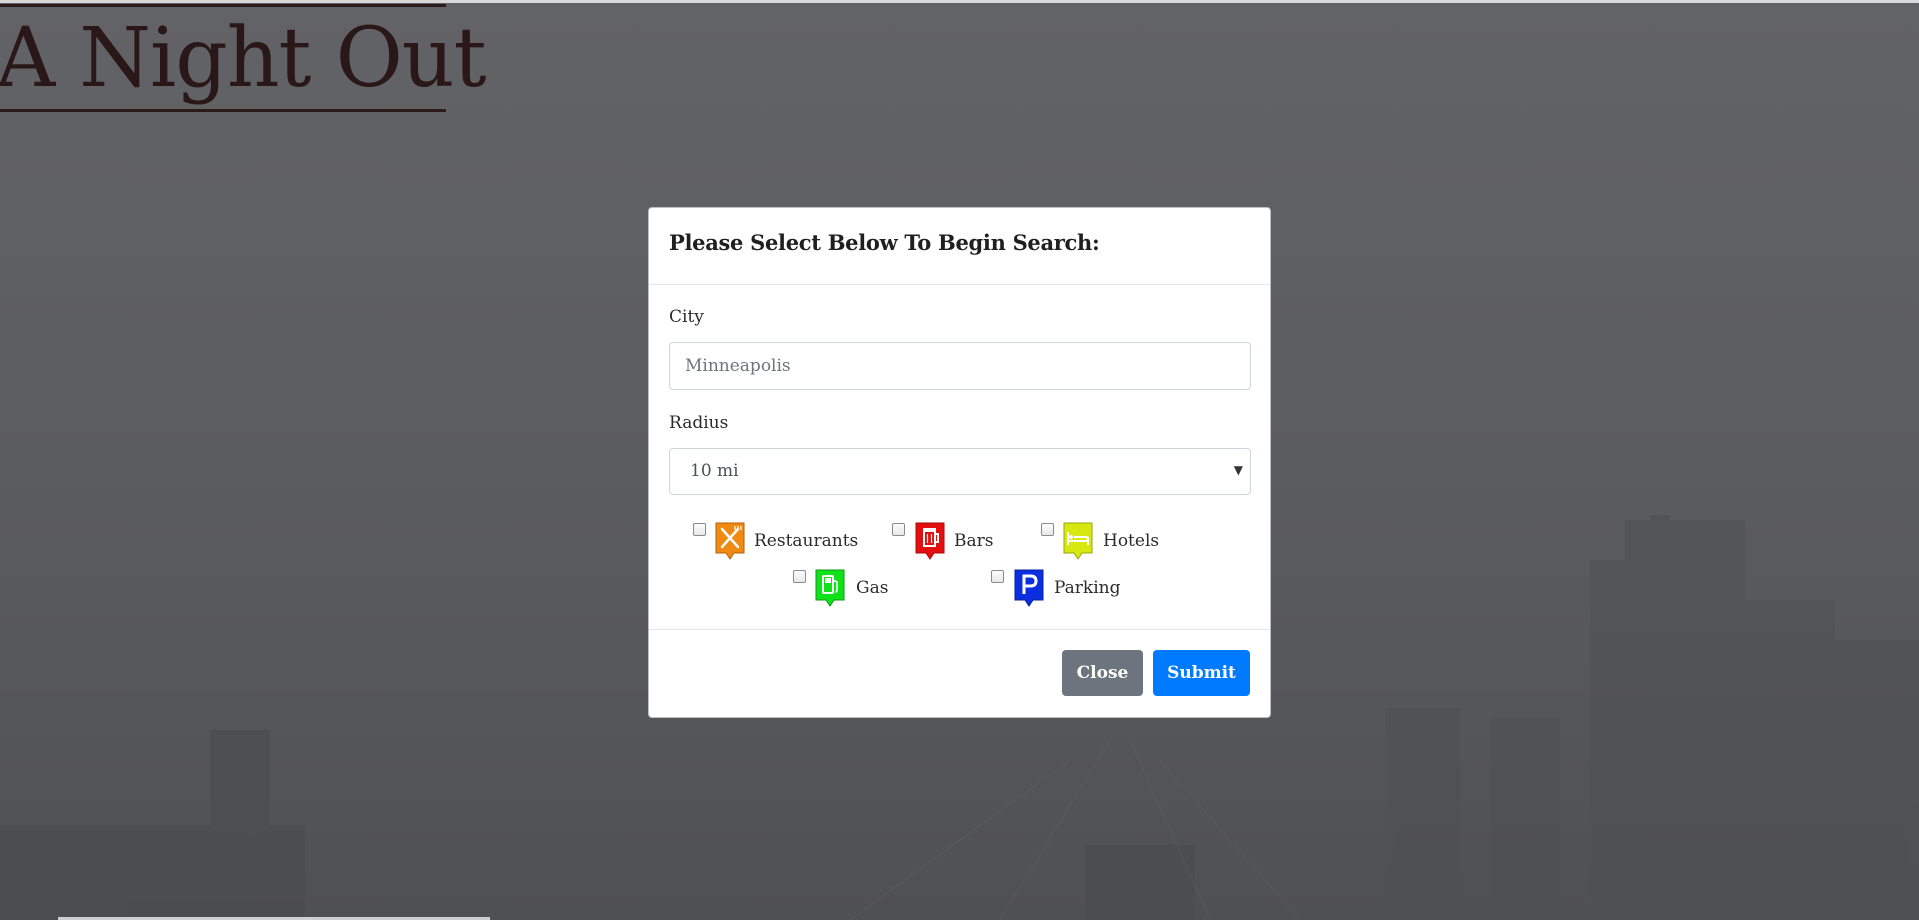  What do you see at coordinates (699, 423) in the screenshot?
I see `radius-label: Radius` at bounding box center [699, 423].